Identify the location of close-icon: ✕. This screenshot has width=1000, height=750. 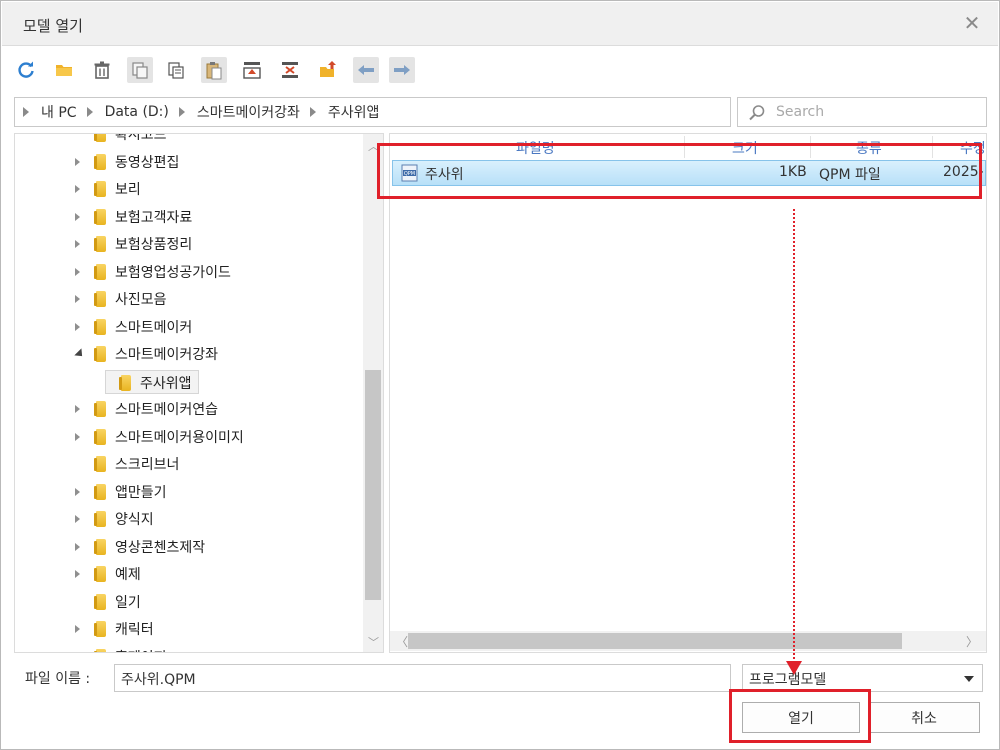
(972, 23).